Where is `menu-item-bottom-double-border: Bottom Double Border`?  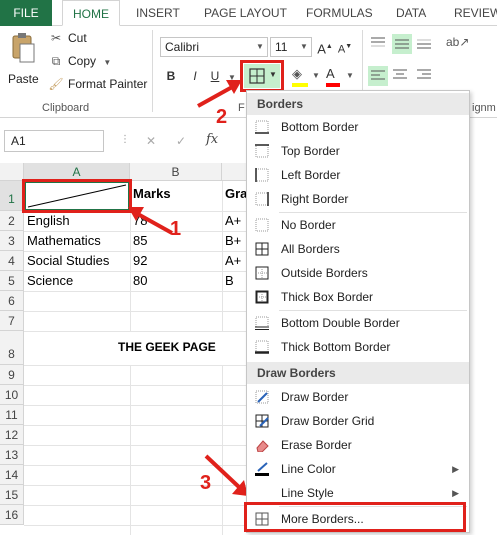 menu-item-bottom-double-border: Bottom Double Border is located at coordinates (358, 323).